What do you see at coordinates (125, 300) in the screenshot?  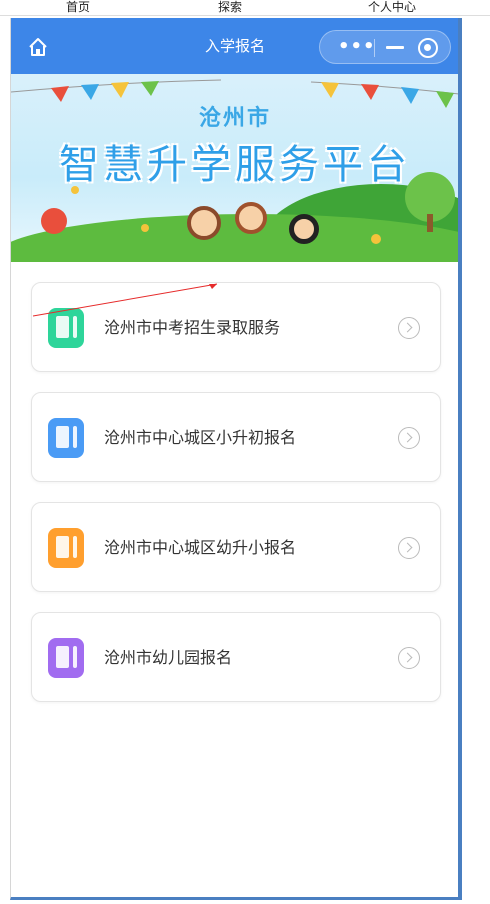 I see `annotation-arrow-icon` at bounding box center [125, 300].